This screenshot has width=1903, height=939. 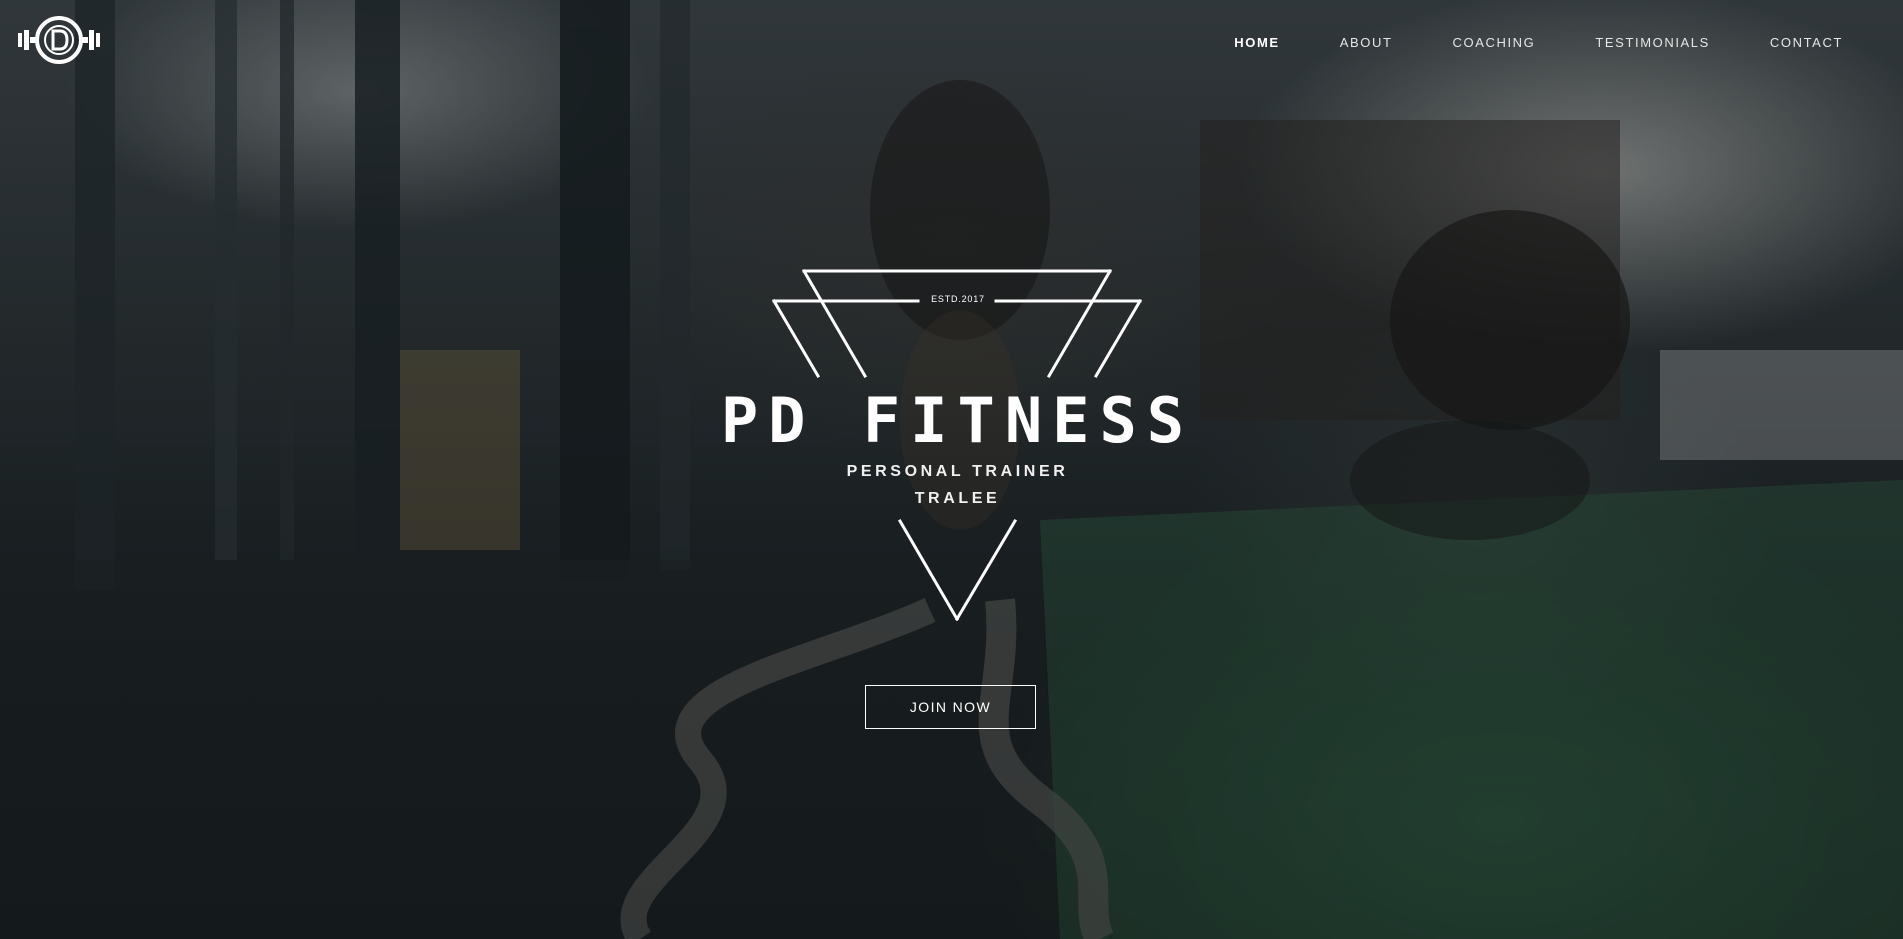 What do you see at coordinates (1366, 43) in the screenshot?
I see `nav-item-about: ABOUT` at bounding box center [1366, 43].